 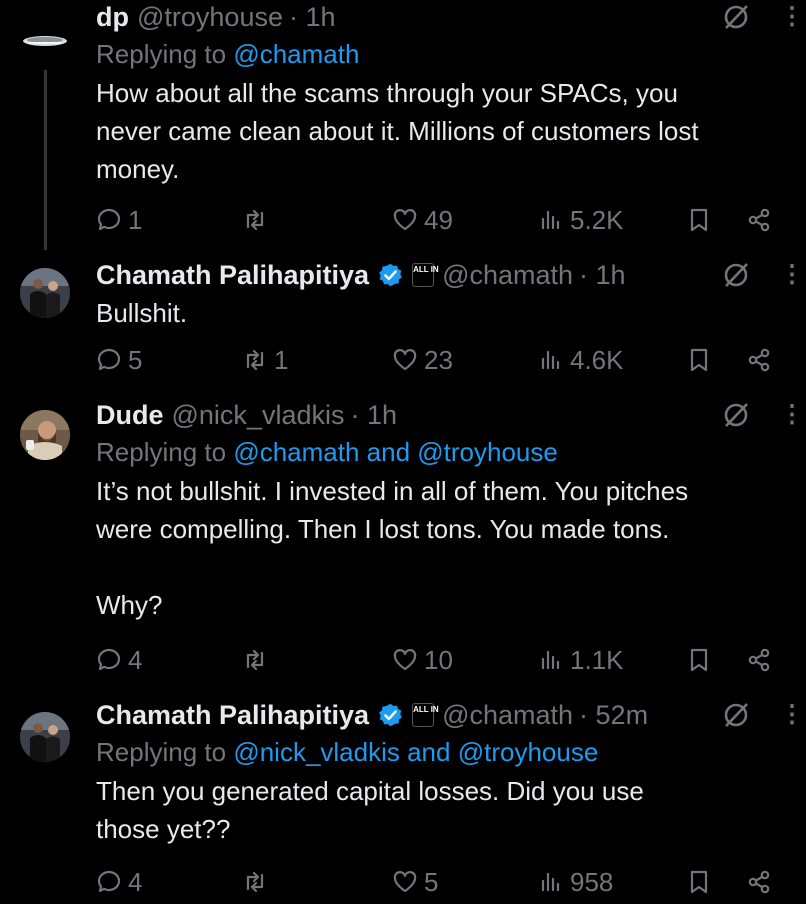 What do you see at coordinates (592, 881) in the screenshot?
I see `view-count: 958` at bounding box center [592, 881].